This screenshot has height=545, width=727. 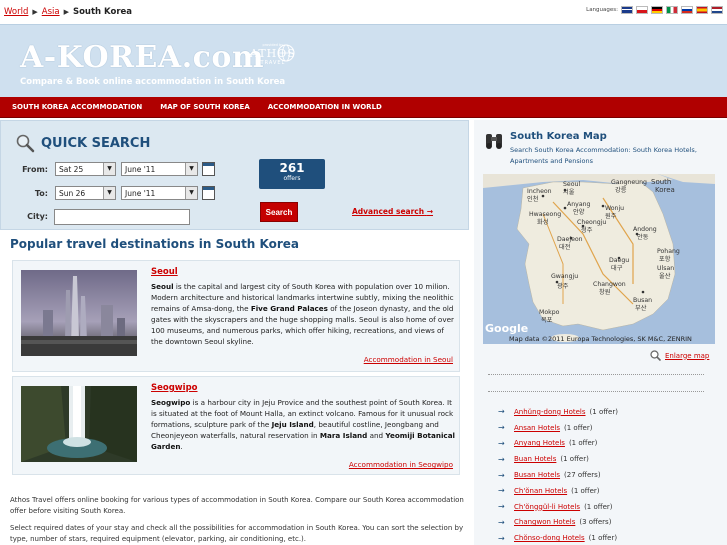 What do you see at coordinates (408, 359) in the screenshot?
I see `accommodation-seoul-link: Accommodation in Seoul` at bounding box center [408, 359].